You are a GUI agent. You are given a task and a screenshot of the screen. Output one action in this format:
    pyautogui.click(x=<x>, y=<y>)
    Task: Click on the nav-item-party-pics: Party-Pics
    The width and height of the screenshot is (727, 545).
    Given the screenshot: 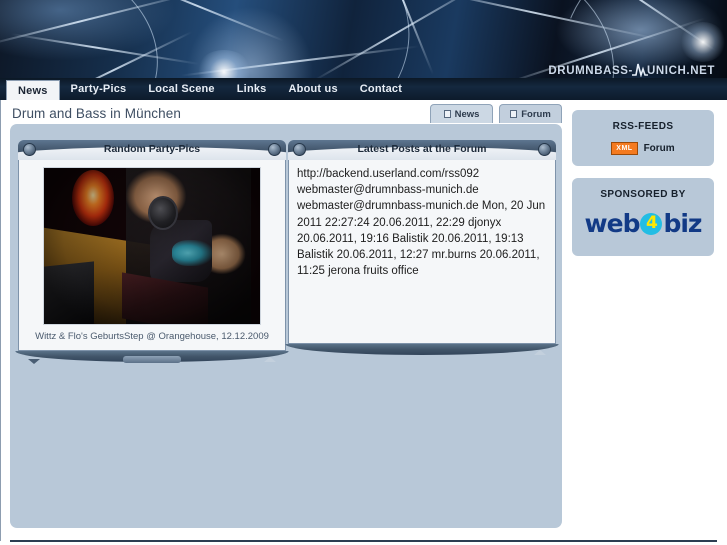 What is the action you would take?
    pyautogui.click(x=99, y=89)
    